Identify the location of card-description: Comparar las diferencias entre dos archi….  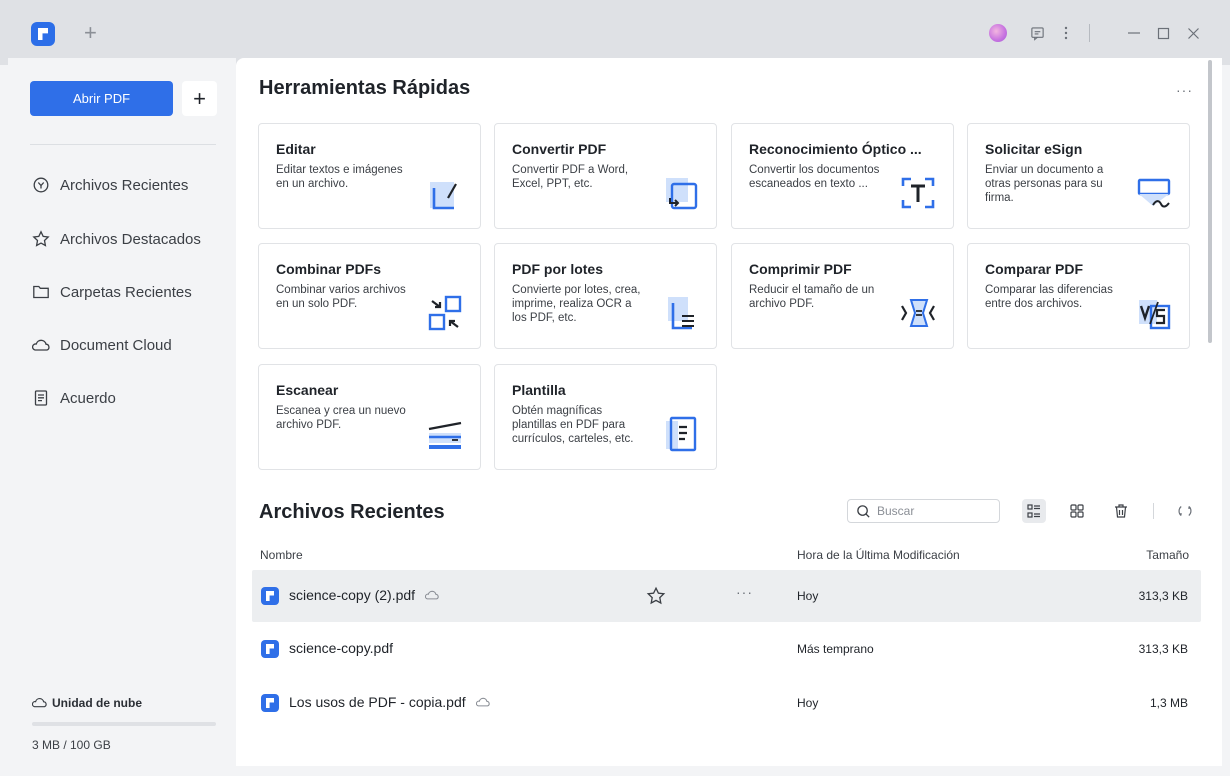
(1049, 297).